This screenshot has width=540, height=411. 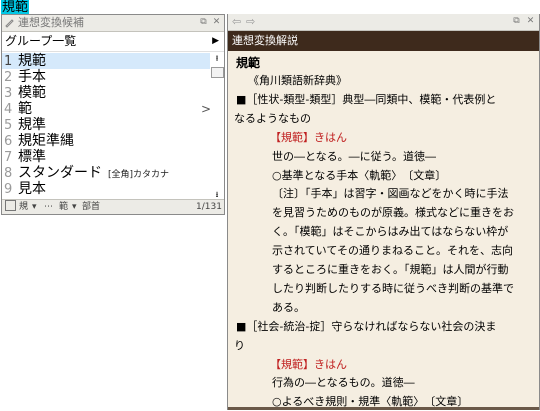 I want to click on candidate-text: 規矩準縄, so click(x=46, y=141).